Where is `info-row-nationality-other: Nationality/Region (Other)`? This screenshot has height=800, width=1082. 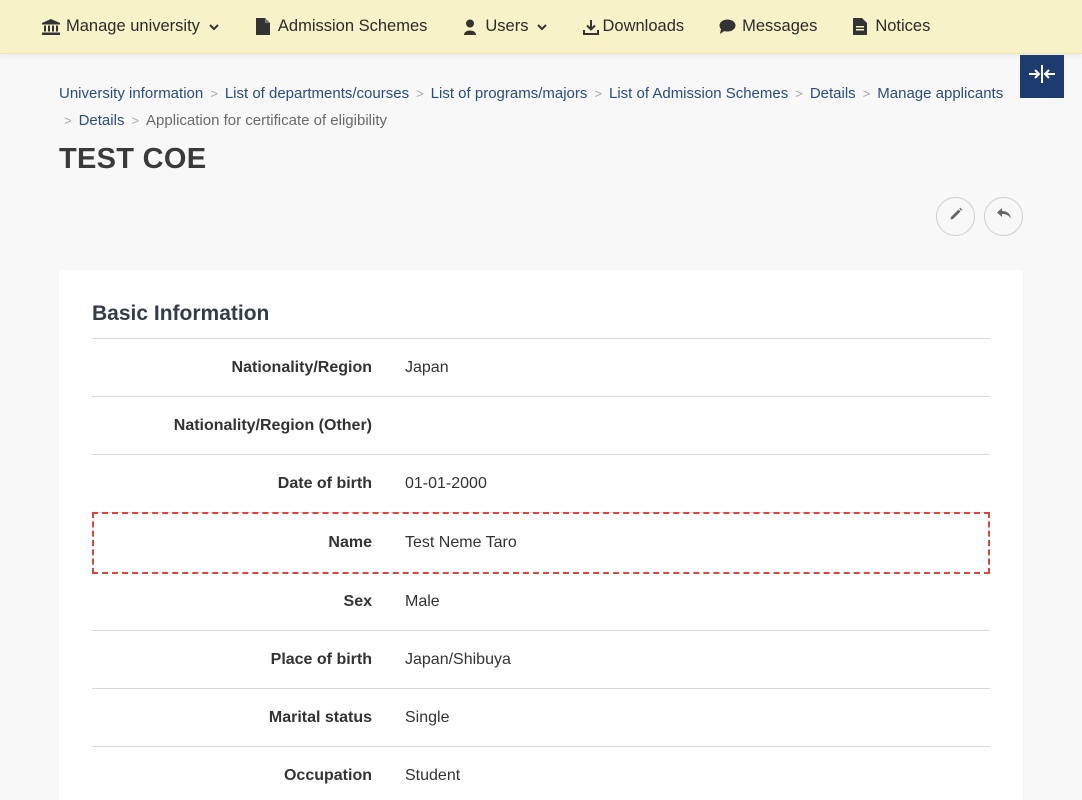
info-row-nationality-other: Nationality/Region (Other) is located at coordinates (541, 426).